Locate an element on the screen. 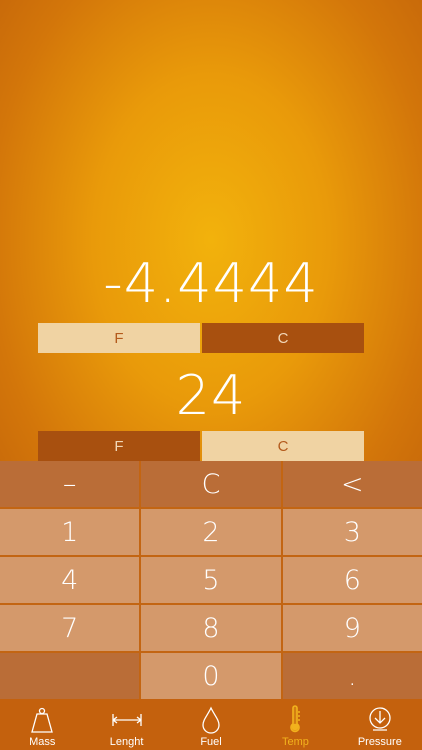 Image resolution: width=422 pixels, height=750 pixels. tab-mass: Mass is located at coordinates (42, 724).